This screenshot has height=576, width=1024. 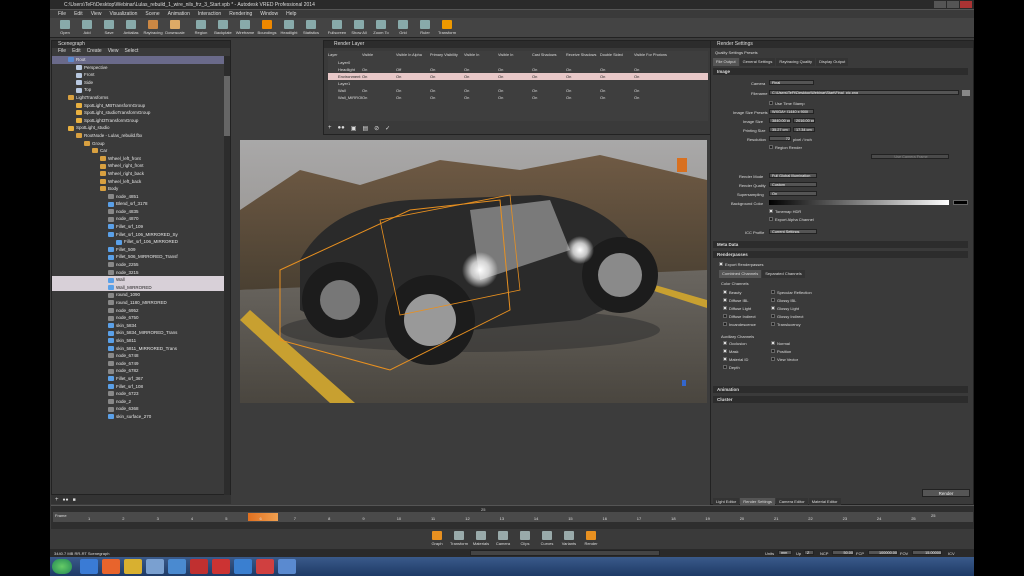 I want to click on rl-header-cell: Visible, so click(x=379, y=55).